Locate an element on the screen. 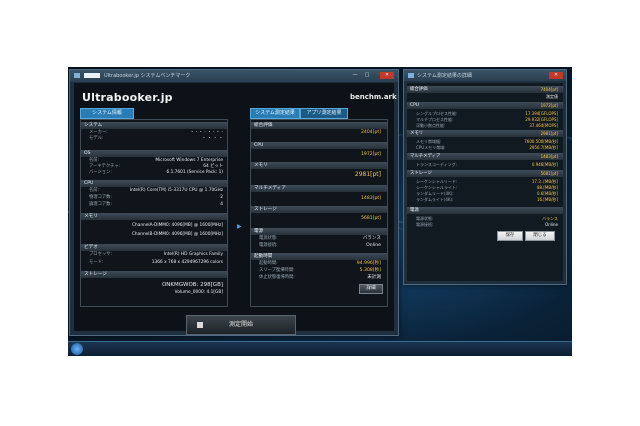  benchmark-logo: benchm.ark is located at coordinates (373, 97).